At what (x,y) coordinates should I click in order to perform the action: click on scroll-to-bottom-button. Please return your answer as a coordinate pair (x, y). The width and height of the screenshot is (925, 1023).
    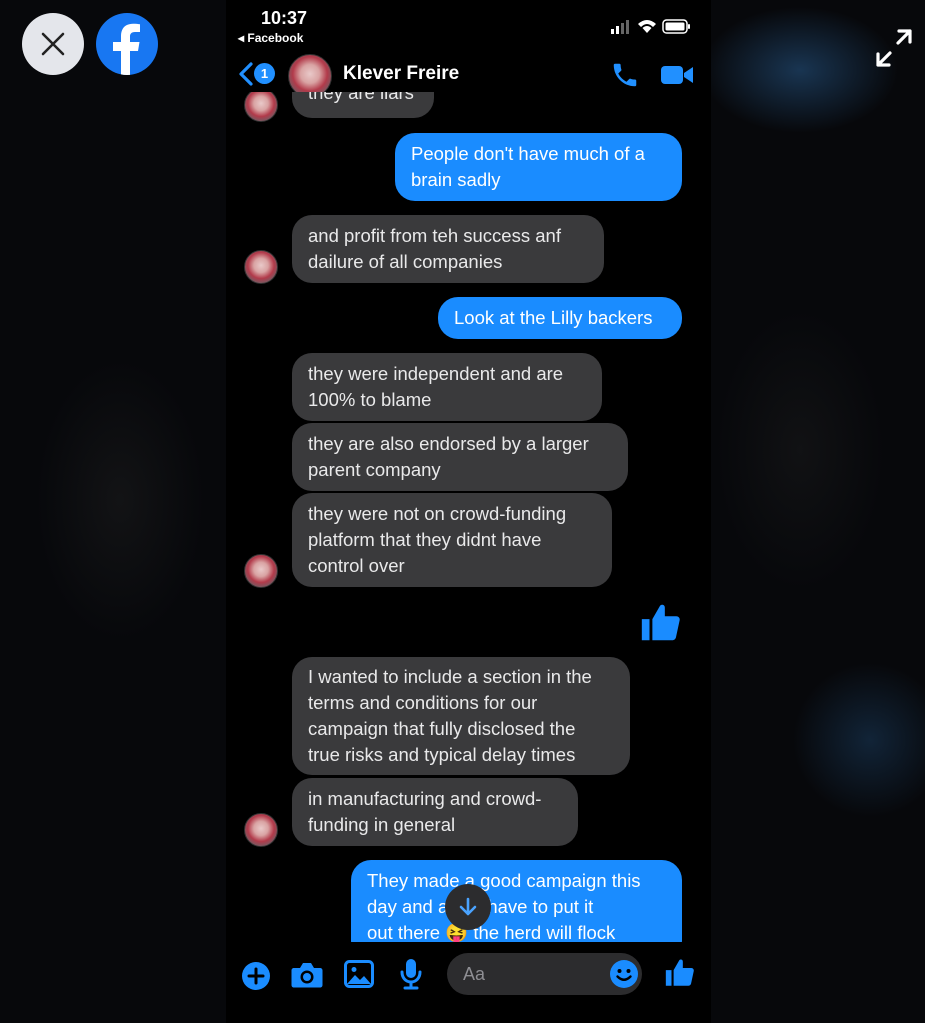
    Looking at the image, I should click on (468, 907).